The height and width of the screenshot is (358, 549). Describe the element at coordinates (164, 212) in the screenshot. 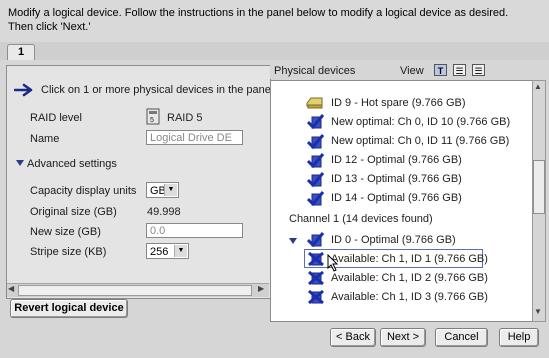

I see `original-size-value: 49.998` at that location.